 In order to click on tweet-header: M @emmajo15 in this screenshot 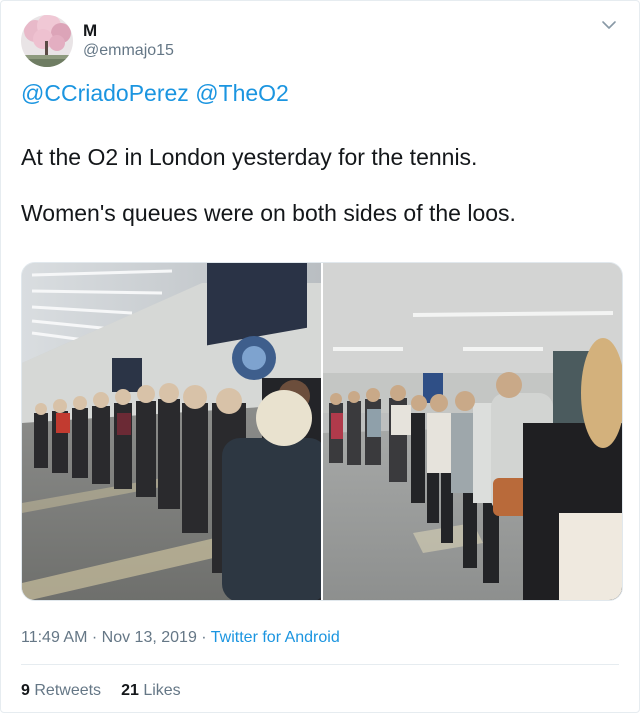, I will do `click(320, 41)`.